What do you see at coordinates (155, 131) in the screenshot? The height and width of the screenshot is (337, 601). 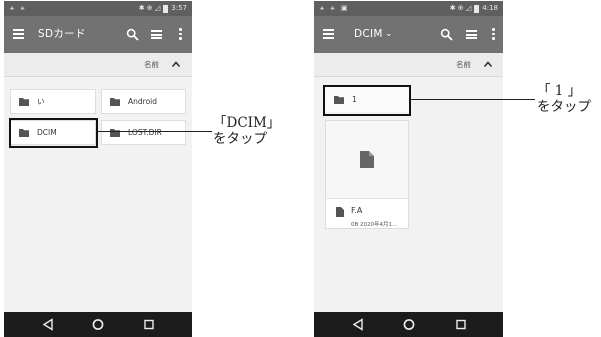 I see `callout-line-dcim` at bounding box center [155, 131].